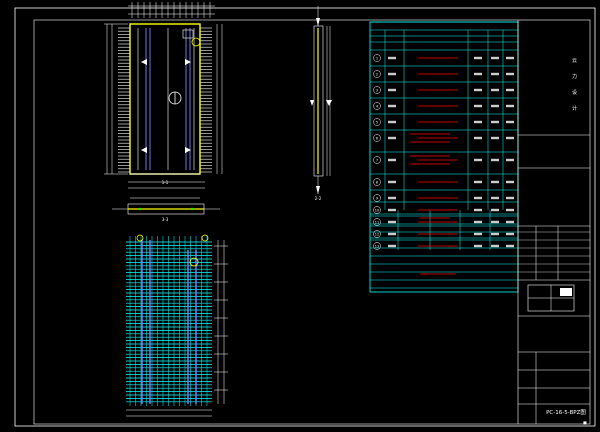 This screenshot has height=432, width=600. What do you see at coordinates (165, 219) in the screenshot?
I see `section-1-1-label: 3-3` at bounding box center [165, 219].